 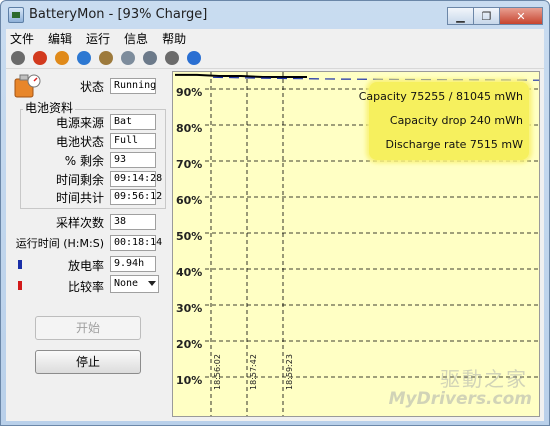 I want to click on y-tick-label: 60%, so click(x=189, y=200).